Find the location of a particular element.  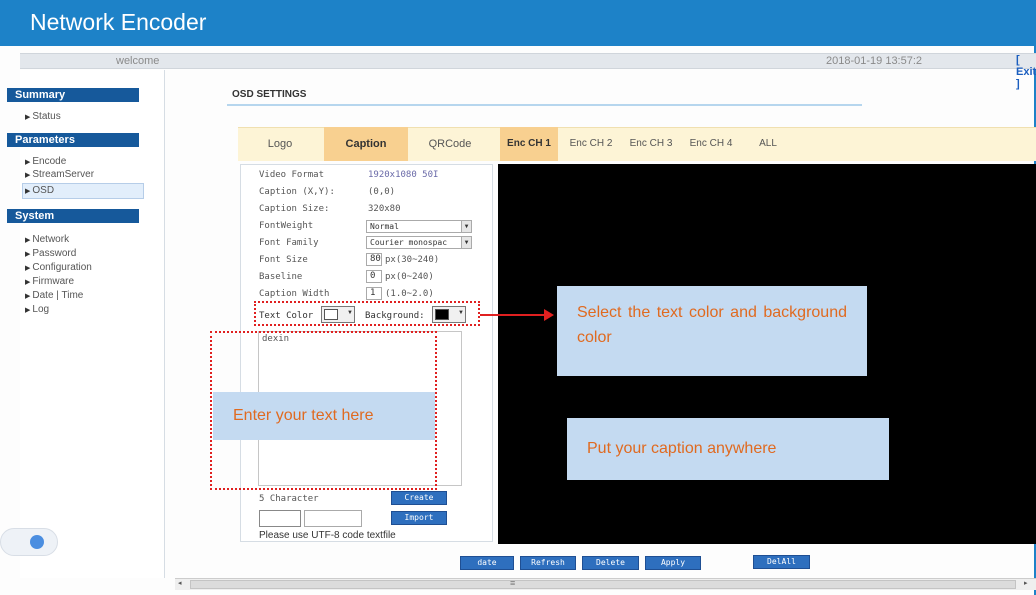

font-family-select: Courier monospac ▼ is located at coordinates (419, 242).